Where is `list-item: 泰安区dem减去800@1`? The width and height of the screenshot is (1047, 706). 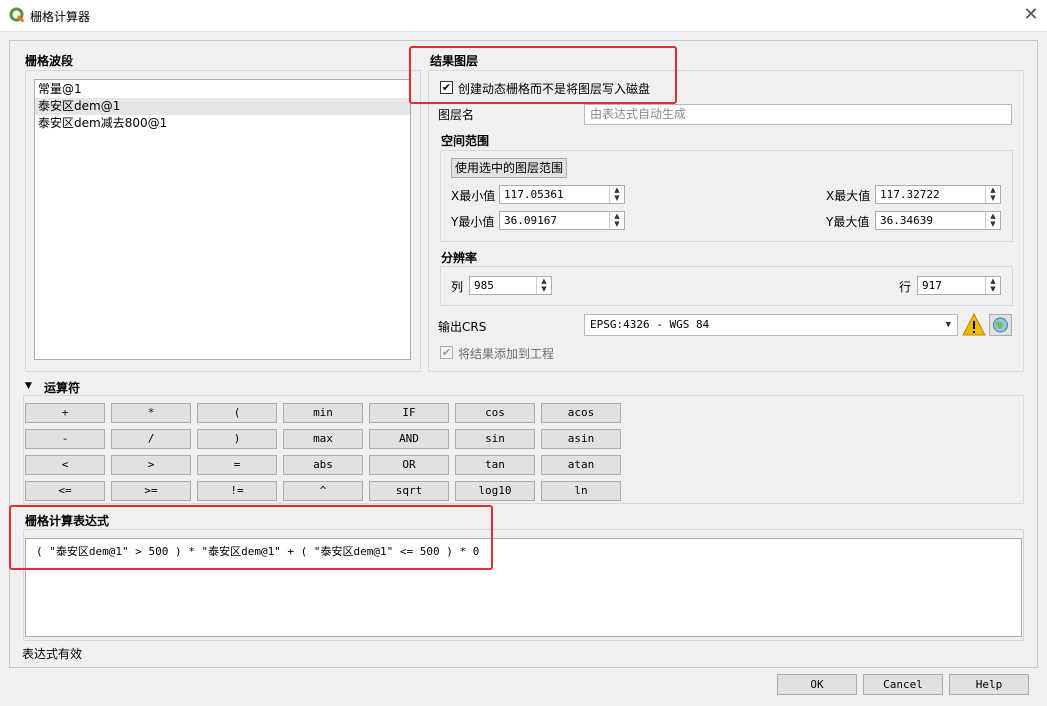
list-item: 泰安区dem减去800@1 is located at coordinates (222, 123).